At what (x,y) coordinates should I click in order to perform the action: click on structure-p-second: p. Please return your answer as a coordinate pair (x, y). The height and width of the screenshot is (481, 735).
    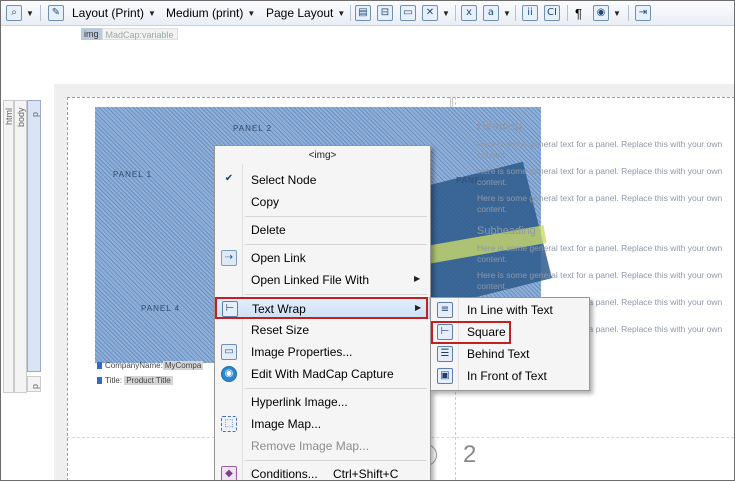
    Looking at the image, I should click on (34, 384).